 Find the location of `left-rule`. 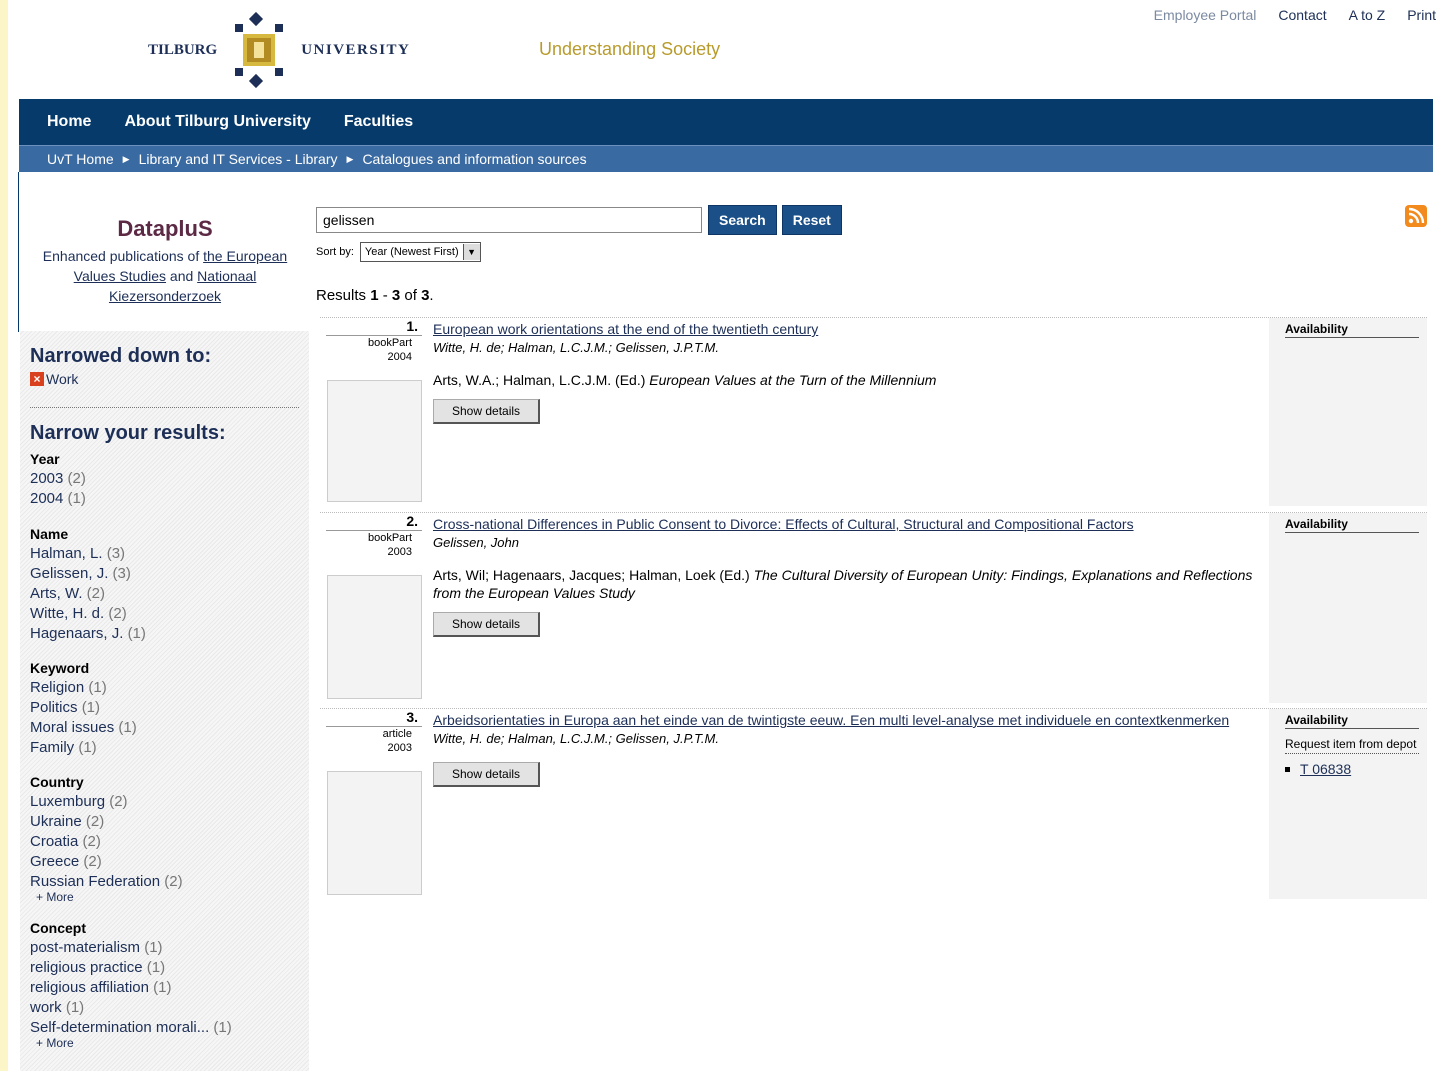

left-rule is located at coordinates (18, 252).